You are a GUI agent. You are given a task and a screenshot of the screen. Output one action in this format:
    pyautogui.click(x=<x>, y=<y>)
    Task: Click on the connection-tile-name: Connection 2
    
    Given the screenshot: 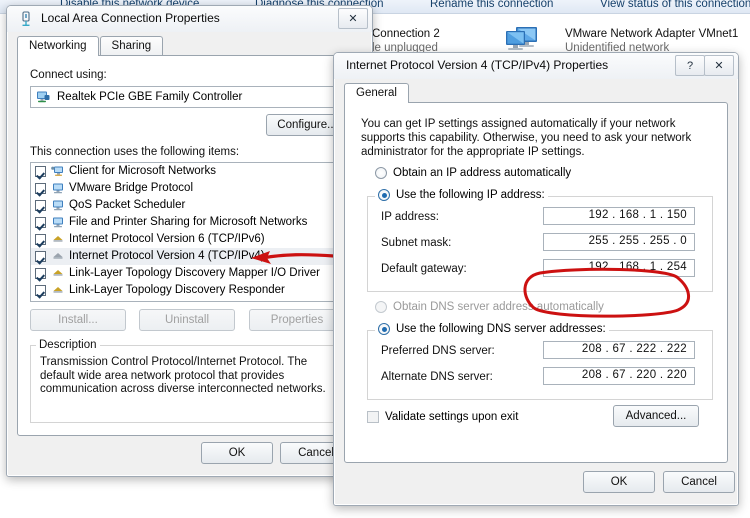 What is the action you would take?
    pyautogui.click(x=406, y=34)
    